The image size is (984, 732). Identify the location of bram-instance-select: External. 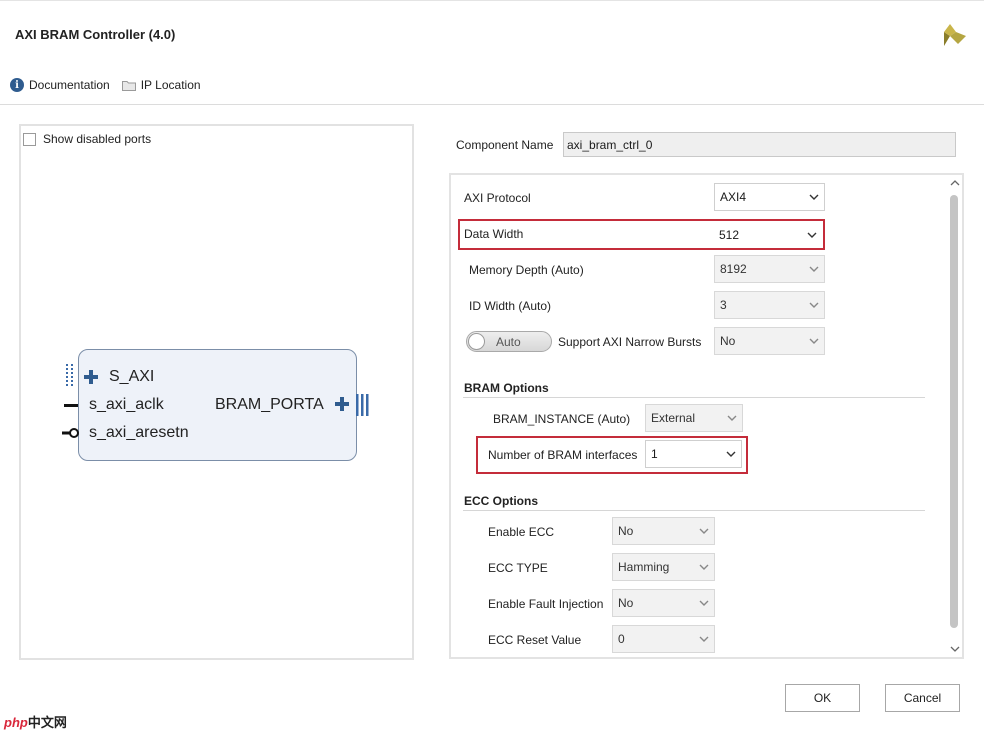
(694, 418).